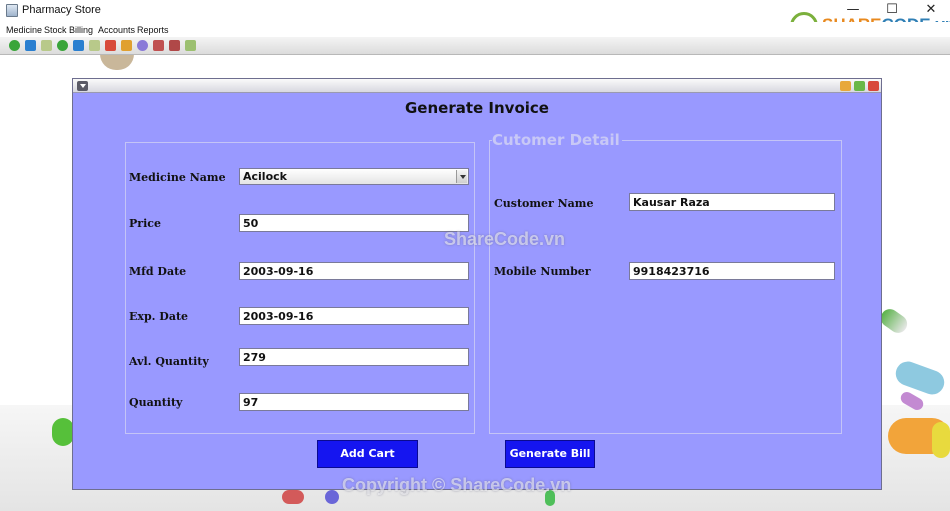 This screenshot has width=950, height=511. Describe the element at coordinates (859, 86) in the screenshot. I see `frame-maximize-button` at that location.